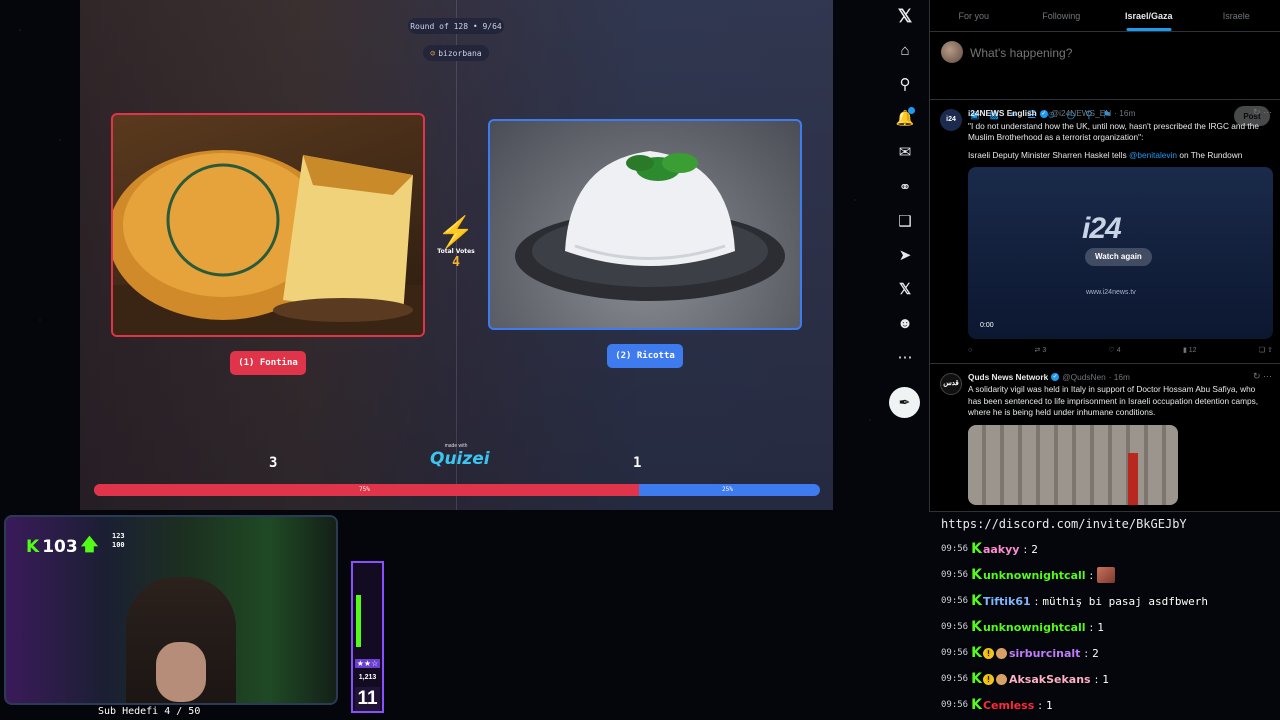 The width and height of the screenshot is (1280, 720). I want to click on streamer-face, so click(181, 672).